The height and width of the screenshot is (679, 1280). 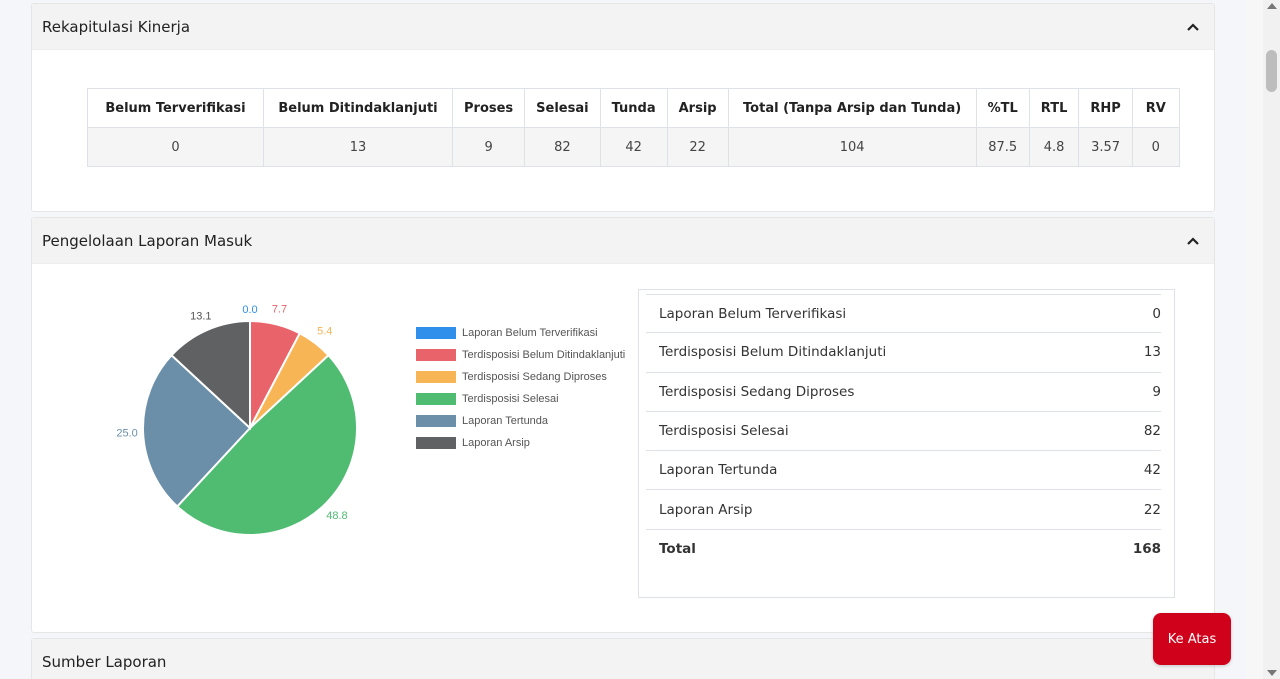 What do you see at coordinates (1155, 147) in the screenshot?
I see `cell-rv: 0` at bounding box center [1155, 147].